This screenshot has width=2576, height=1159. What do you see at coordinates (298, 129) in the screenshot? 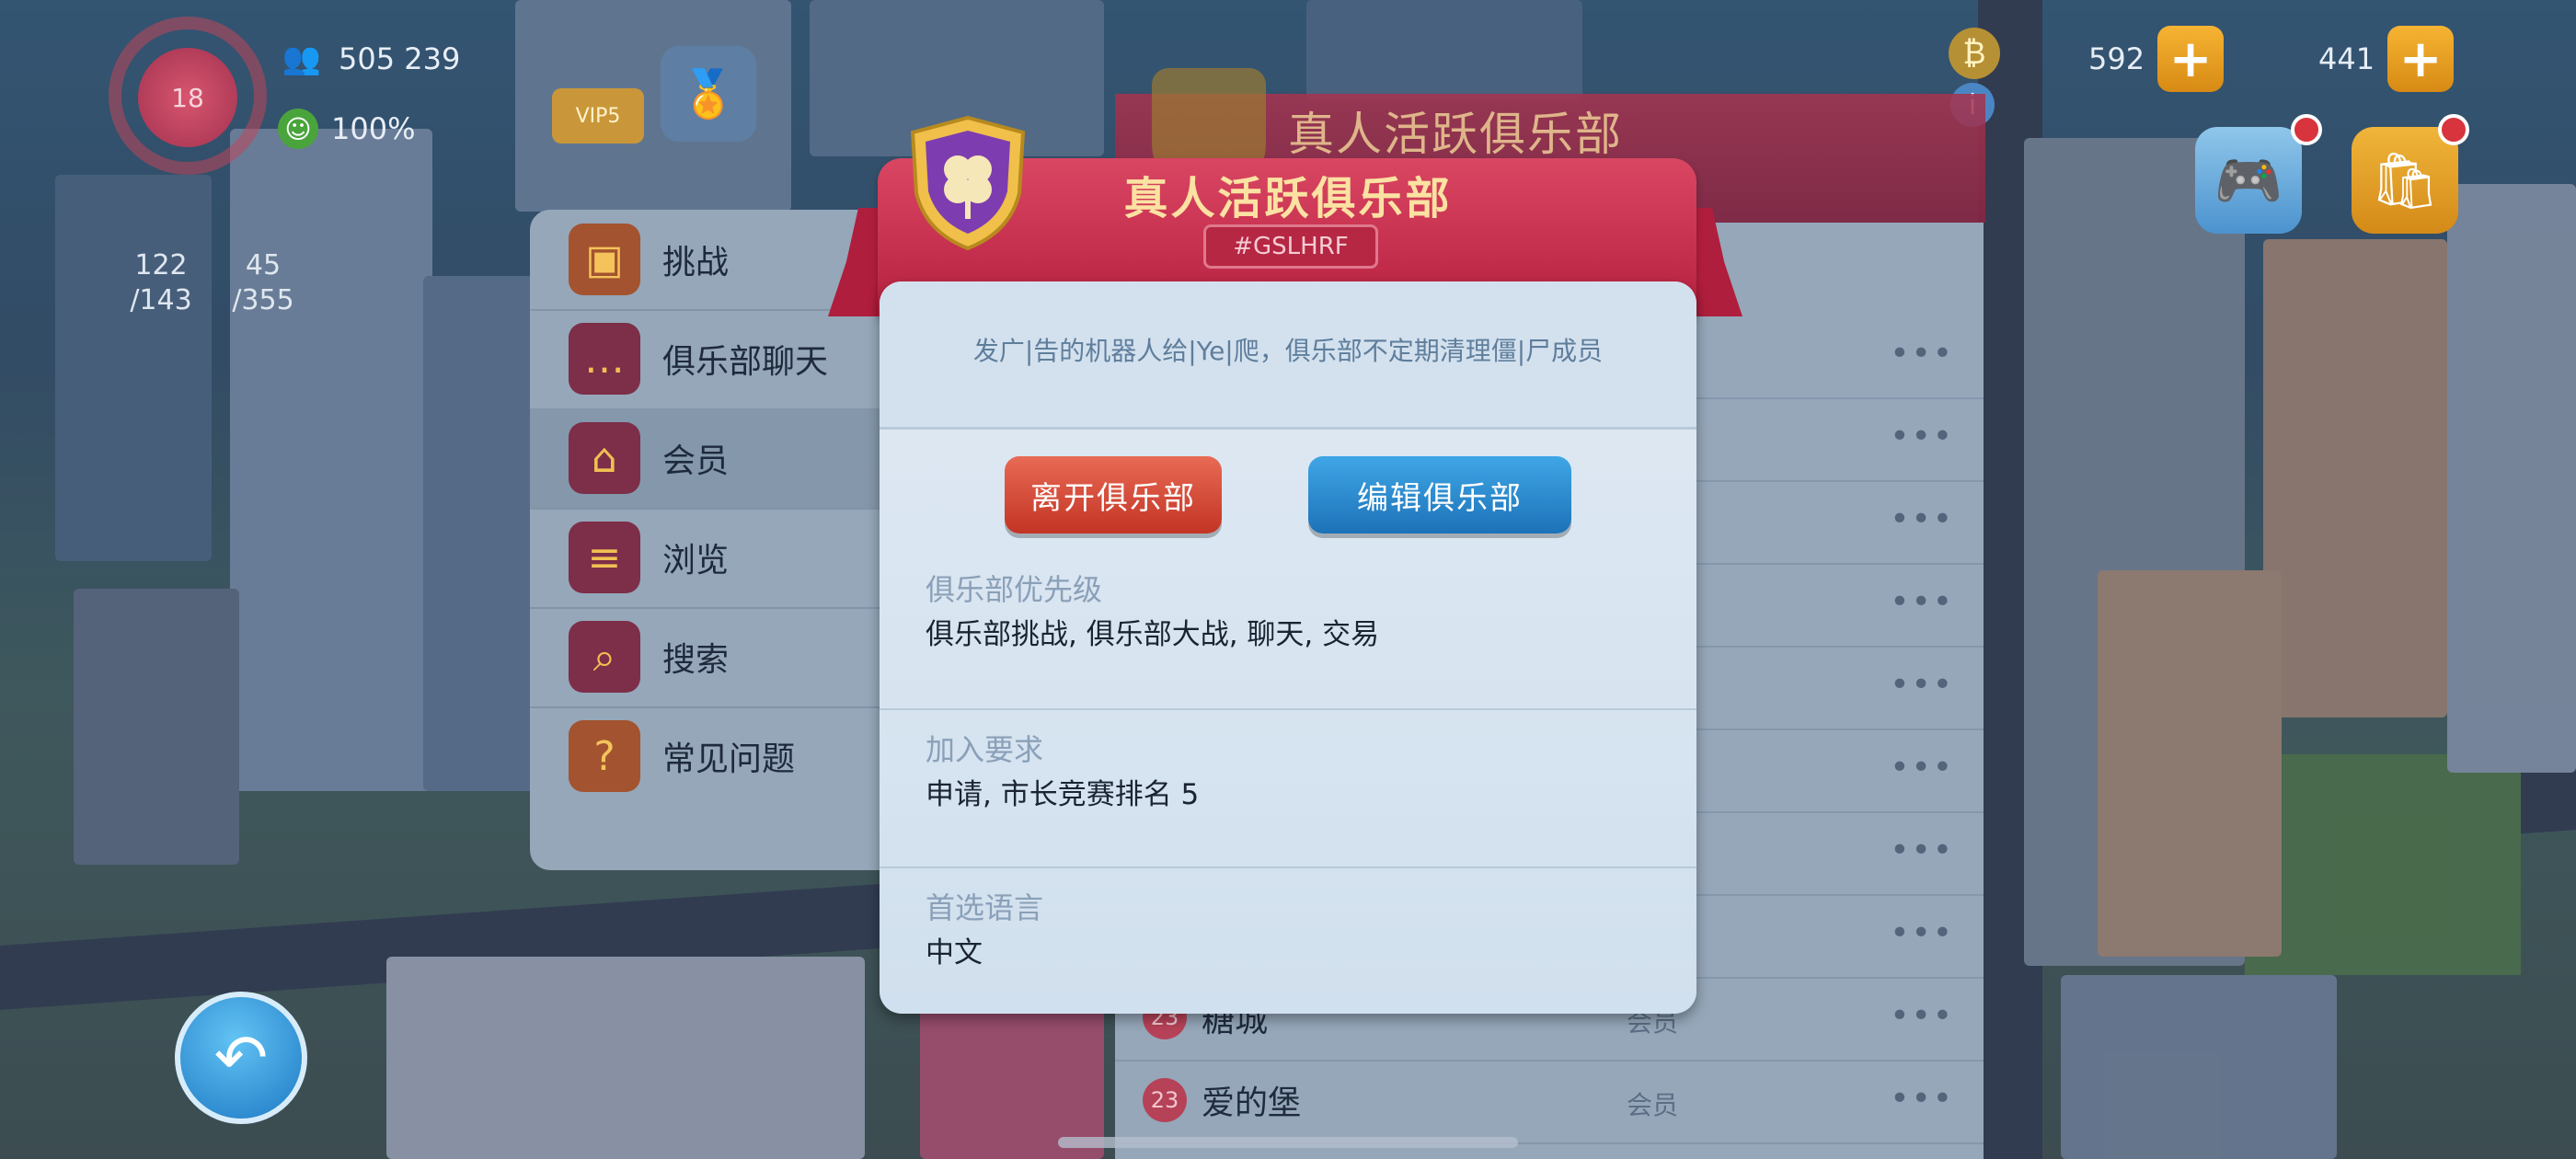
I see `happiness-icon: ☺` at bounding box center [298, 129].